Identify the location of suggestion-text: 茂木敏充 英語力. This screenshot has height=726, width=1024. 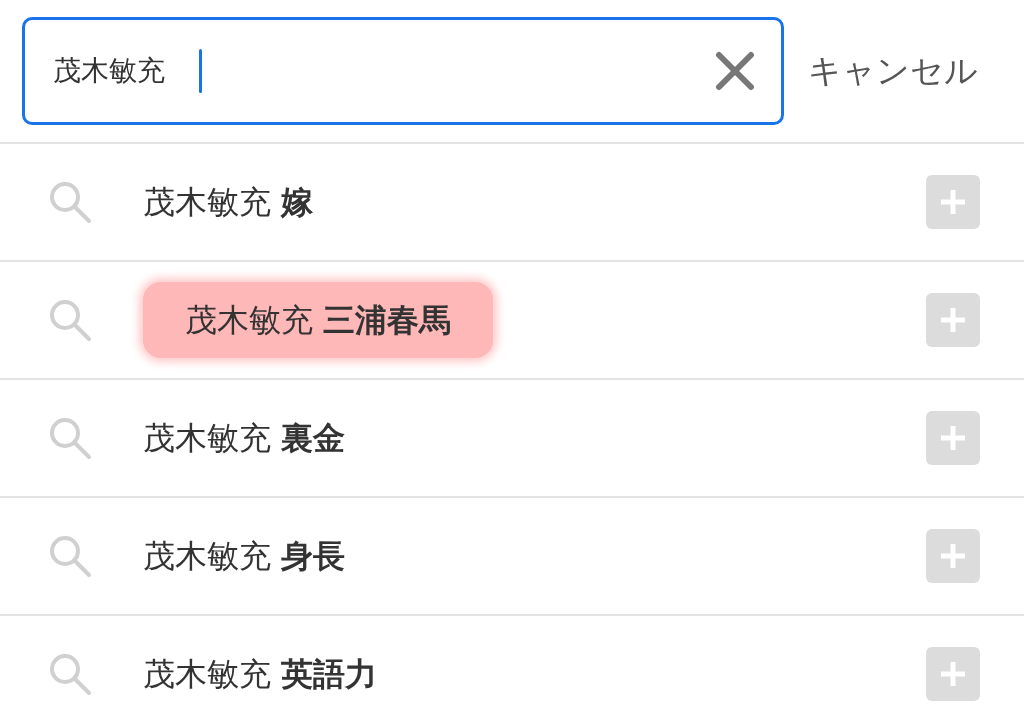
(260, 674).